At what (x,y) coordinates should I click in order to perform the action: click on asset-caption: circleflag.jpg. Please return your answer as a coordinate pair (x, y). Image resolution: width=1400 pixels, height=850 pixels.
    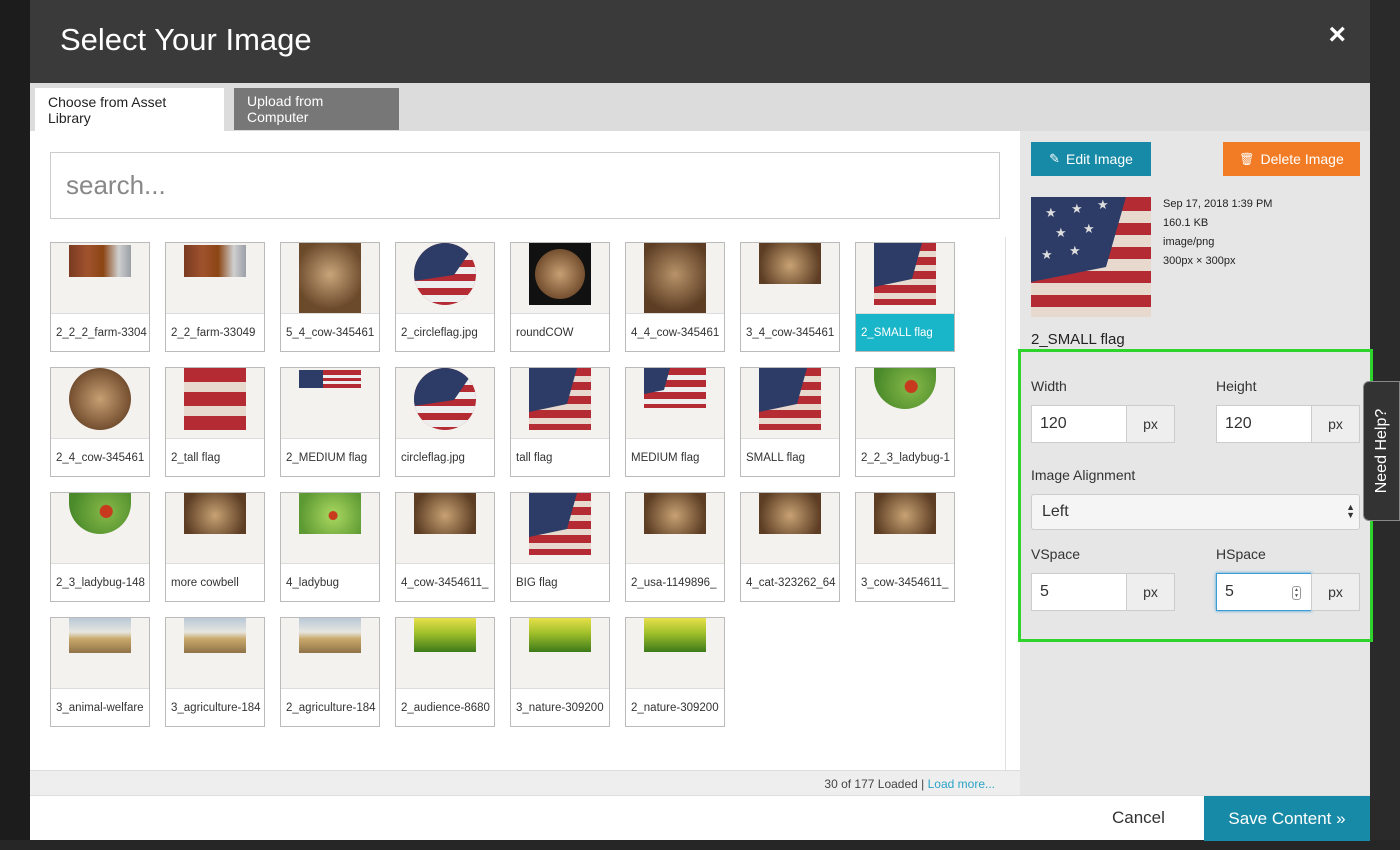
    Looking at the image, I should click on (445, 457).